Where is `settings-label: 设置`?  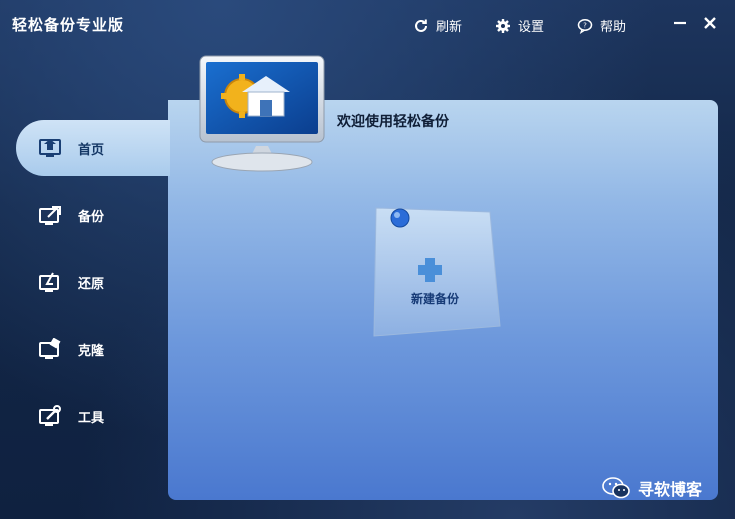
settings-label: 设置 is located at coordinates (531, 27).